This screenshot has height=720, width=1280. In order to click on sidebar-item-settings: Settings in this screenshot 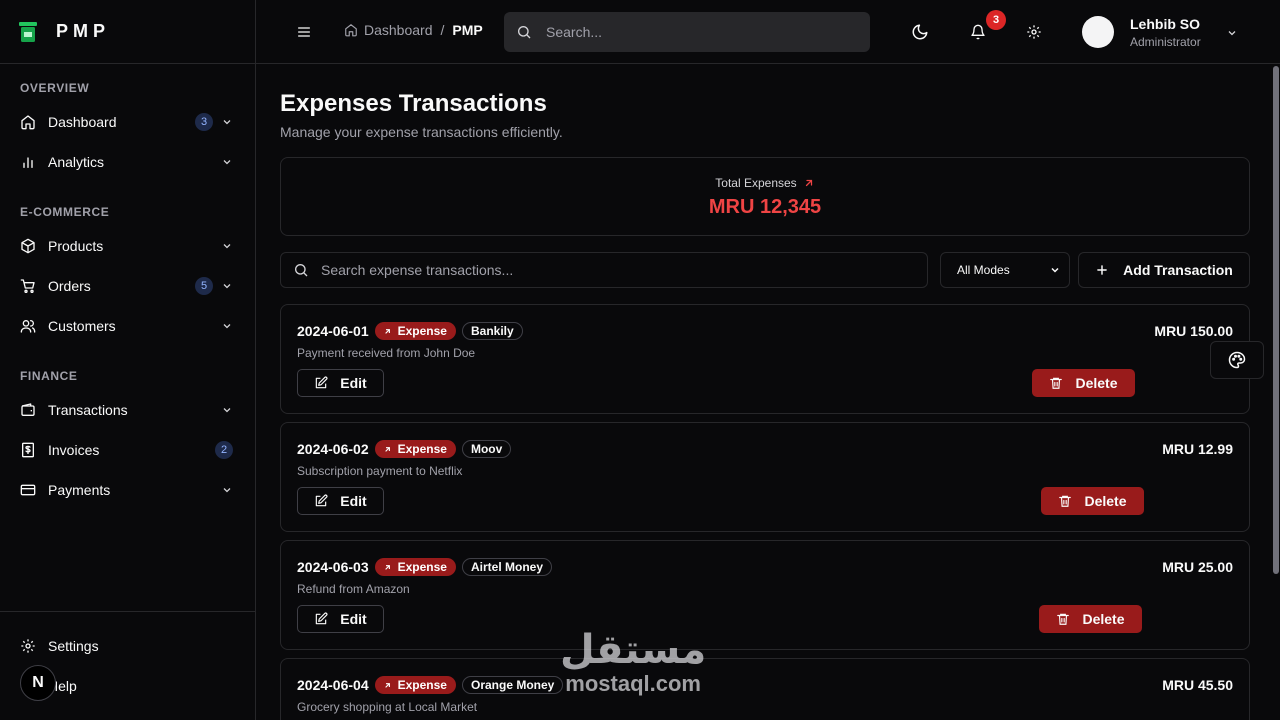, I will do `click(127, 646)`.